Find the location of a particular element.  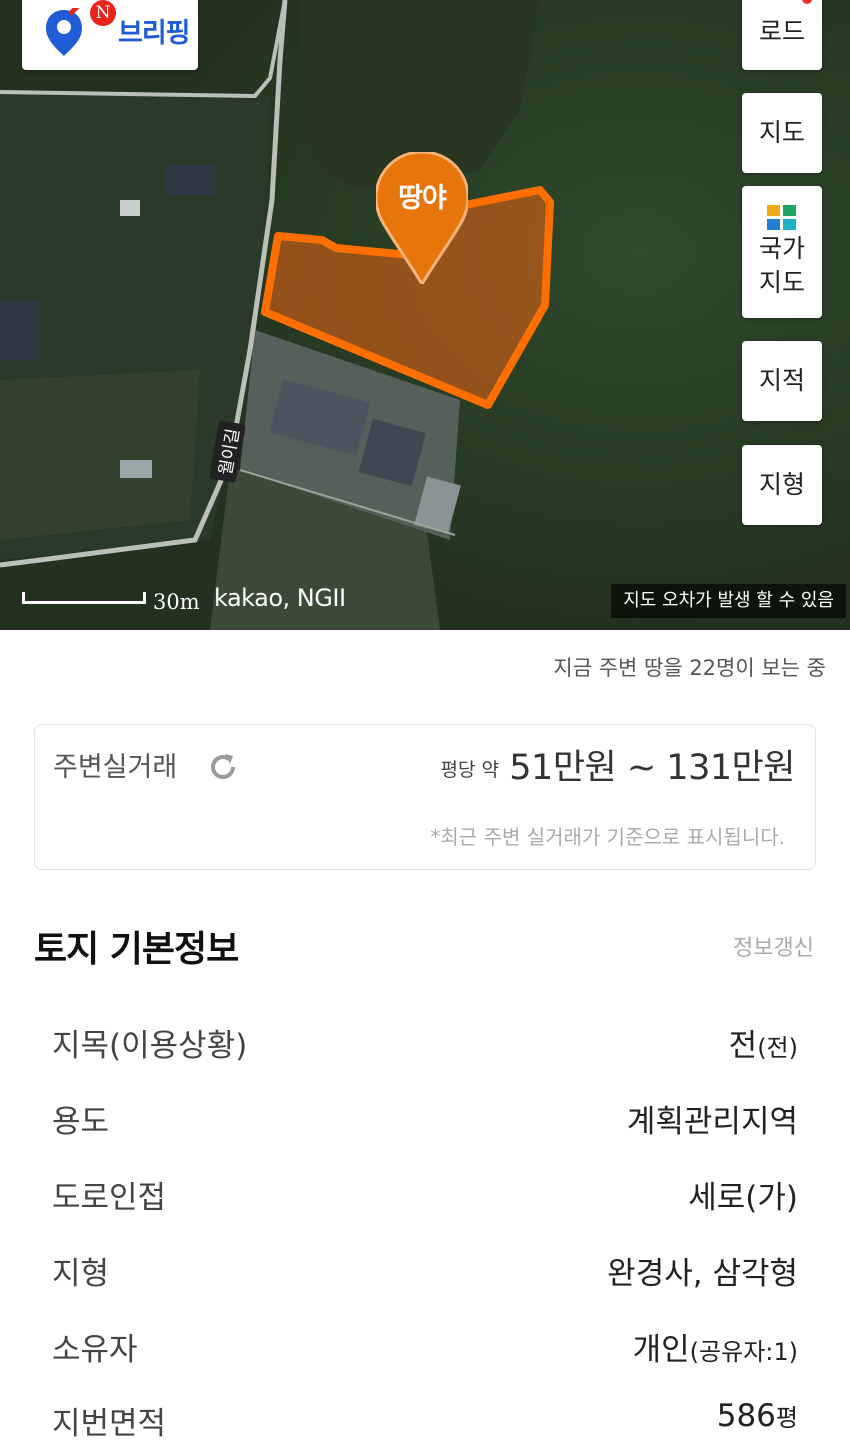

info-value: 계획관리지역 is located at coordinates (712, 1122).